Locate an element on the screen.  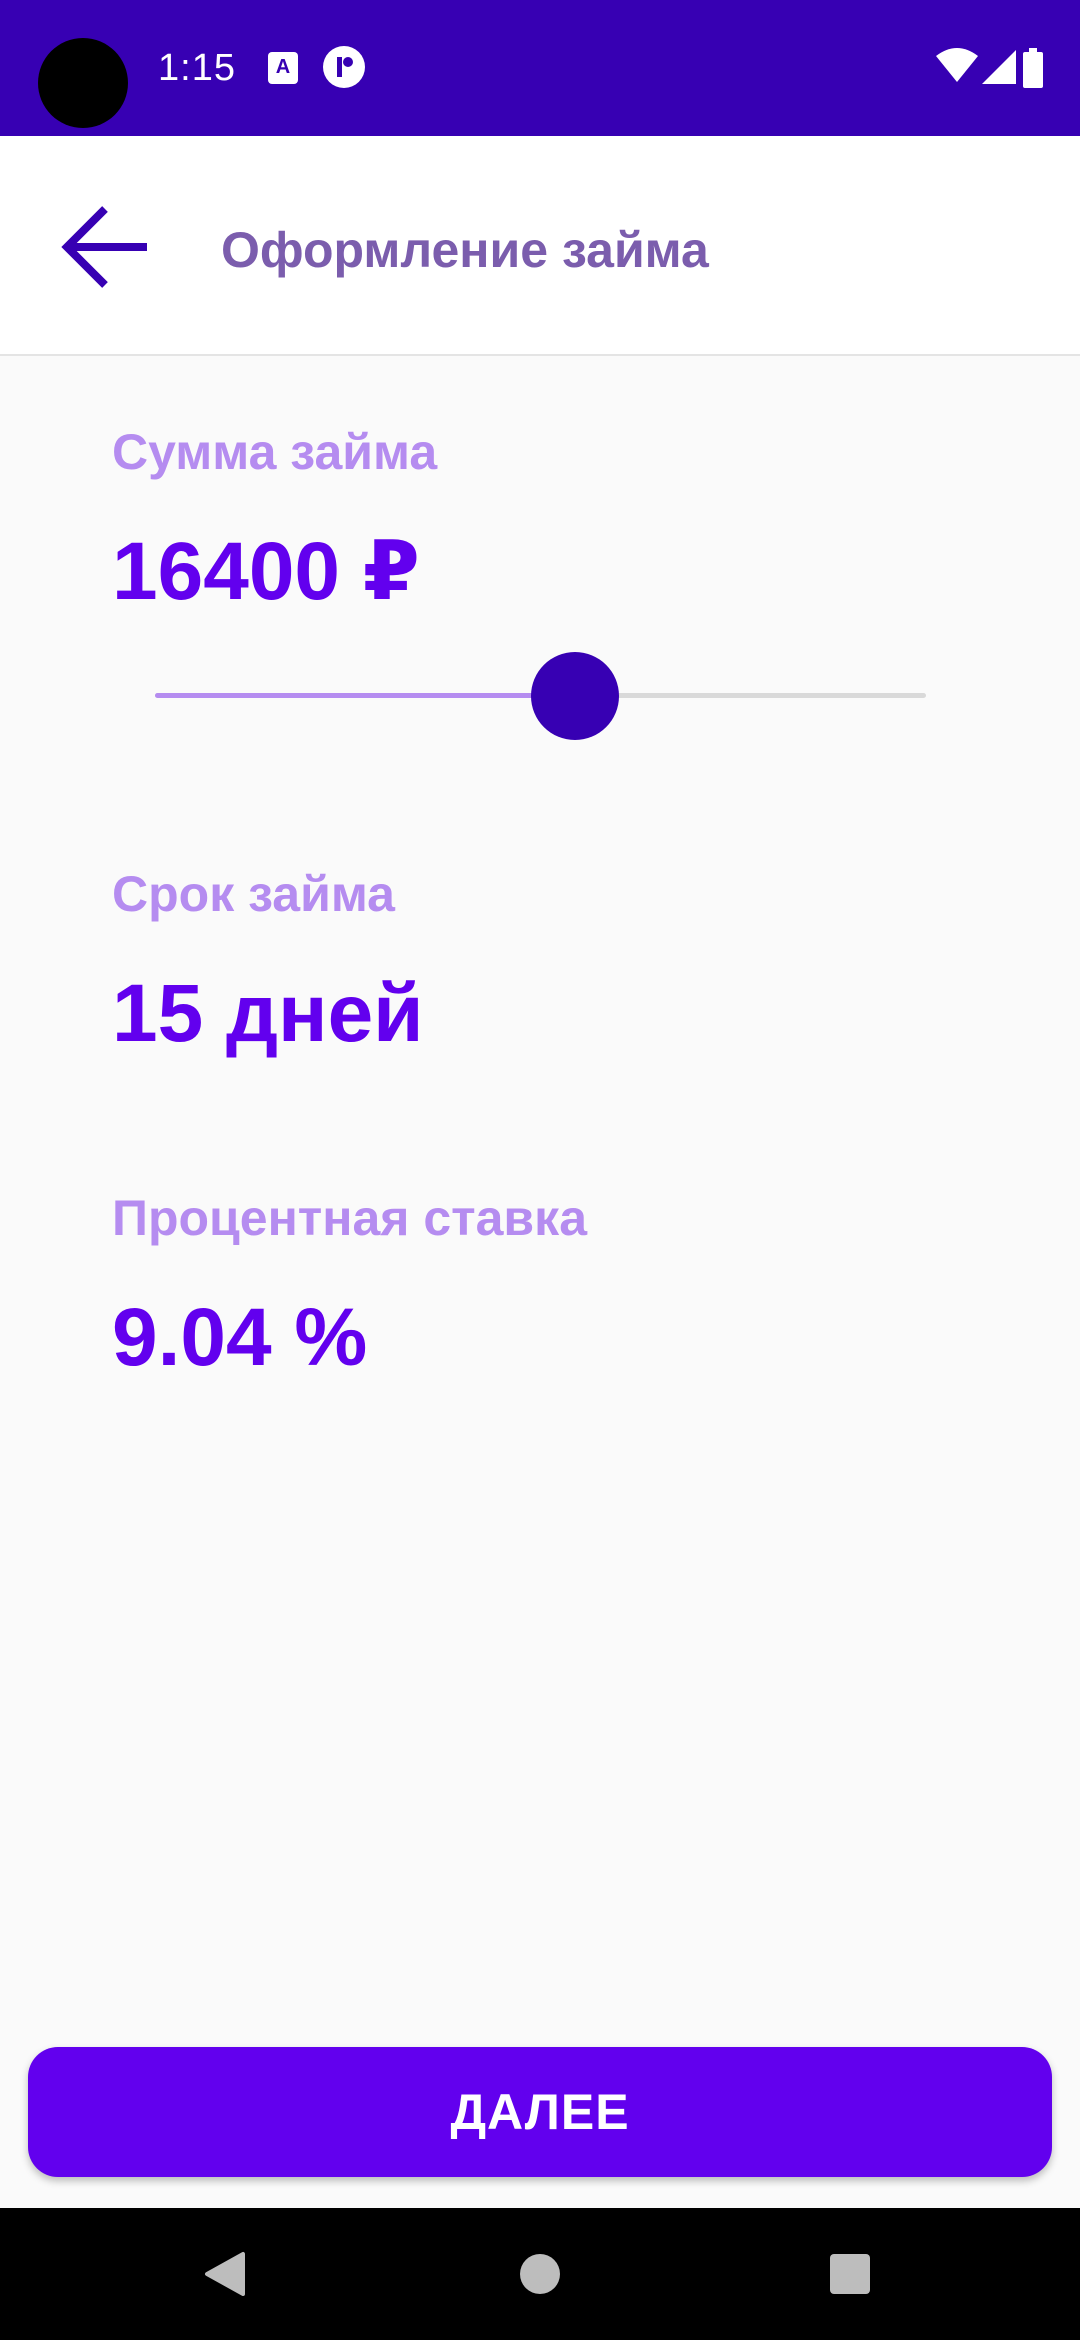
home-circle-icon is located at coordinates (540, 2274).